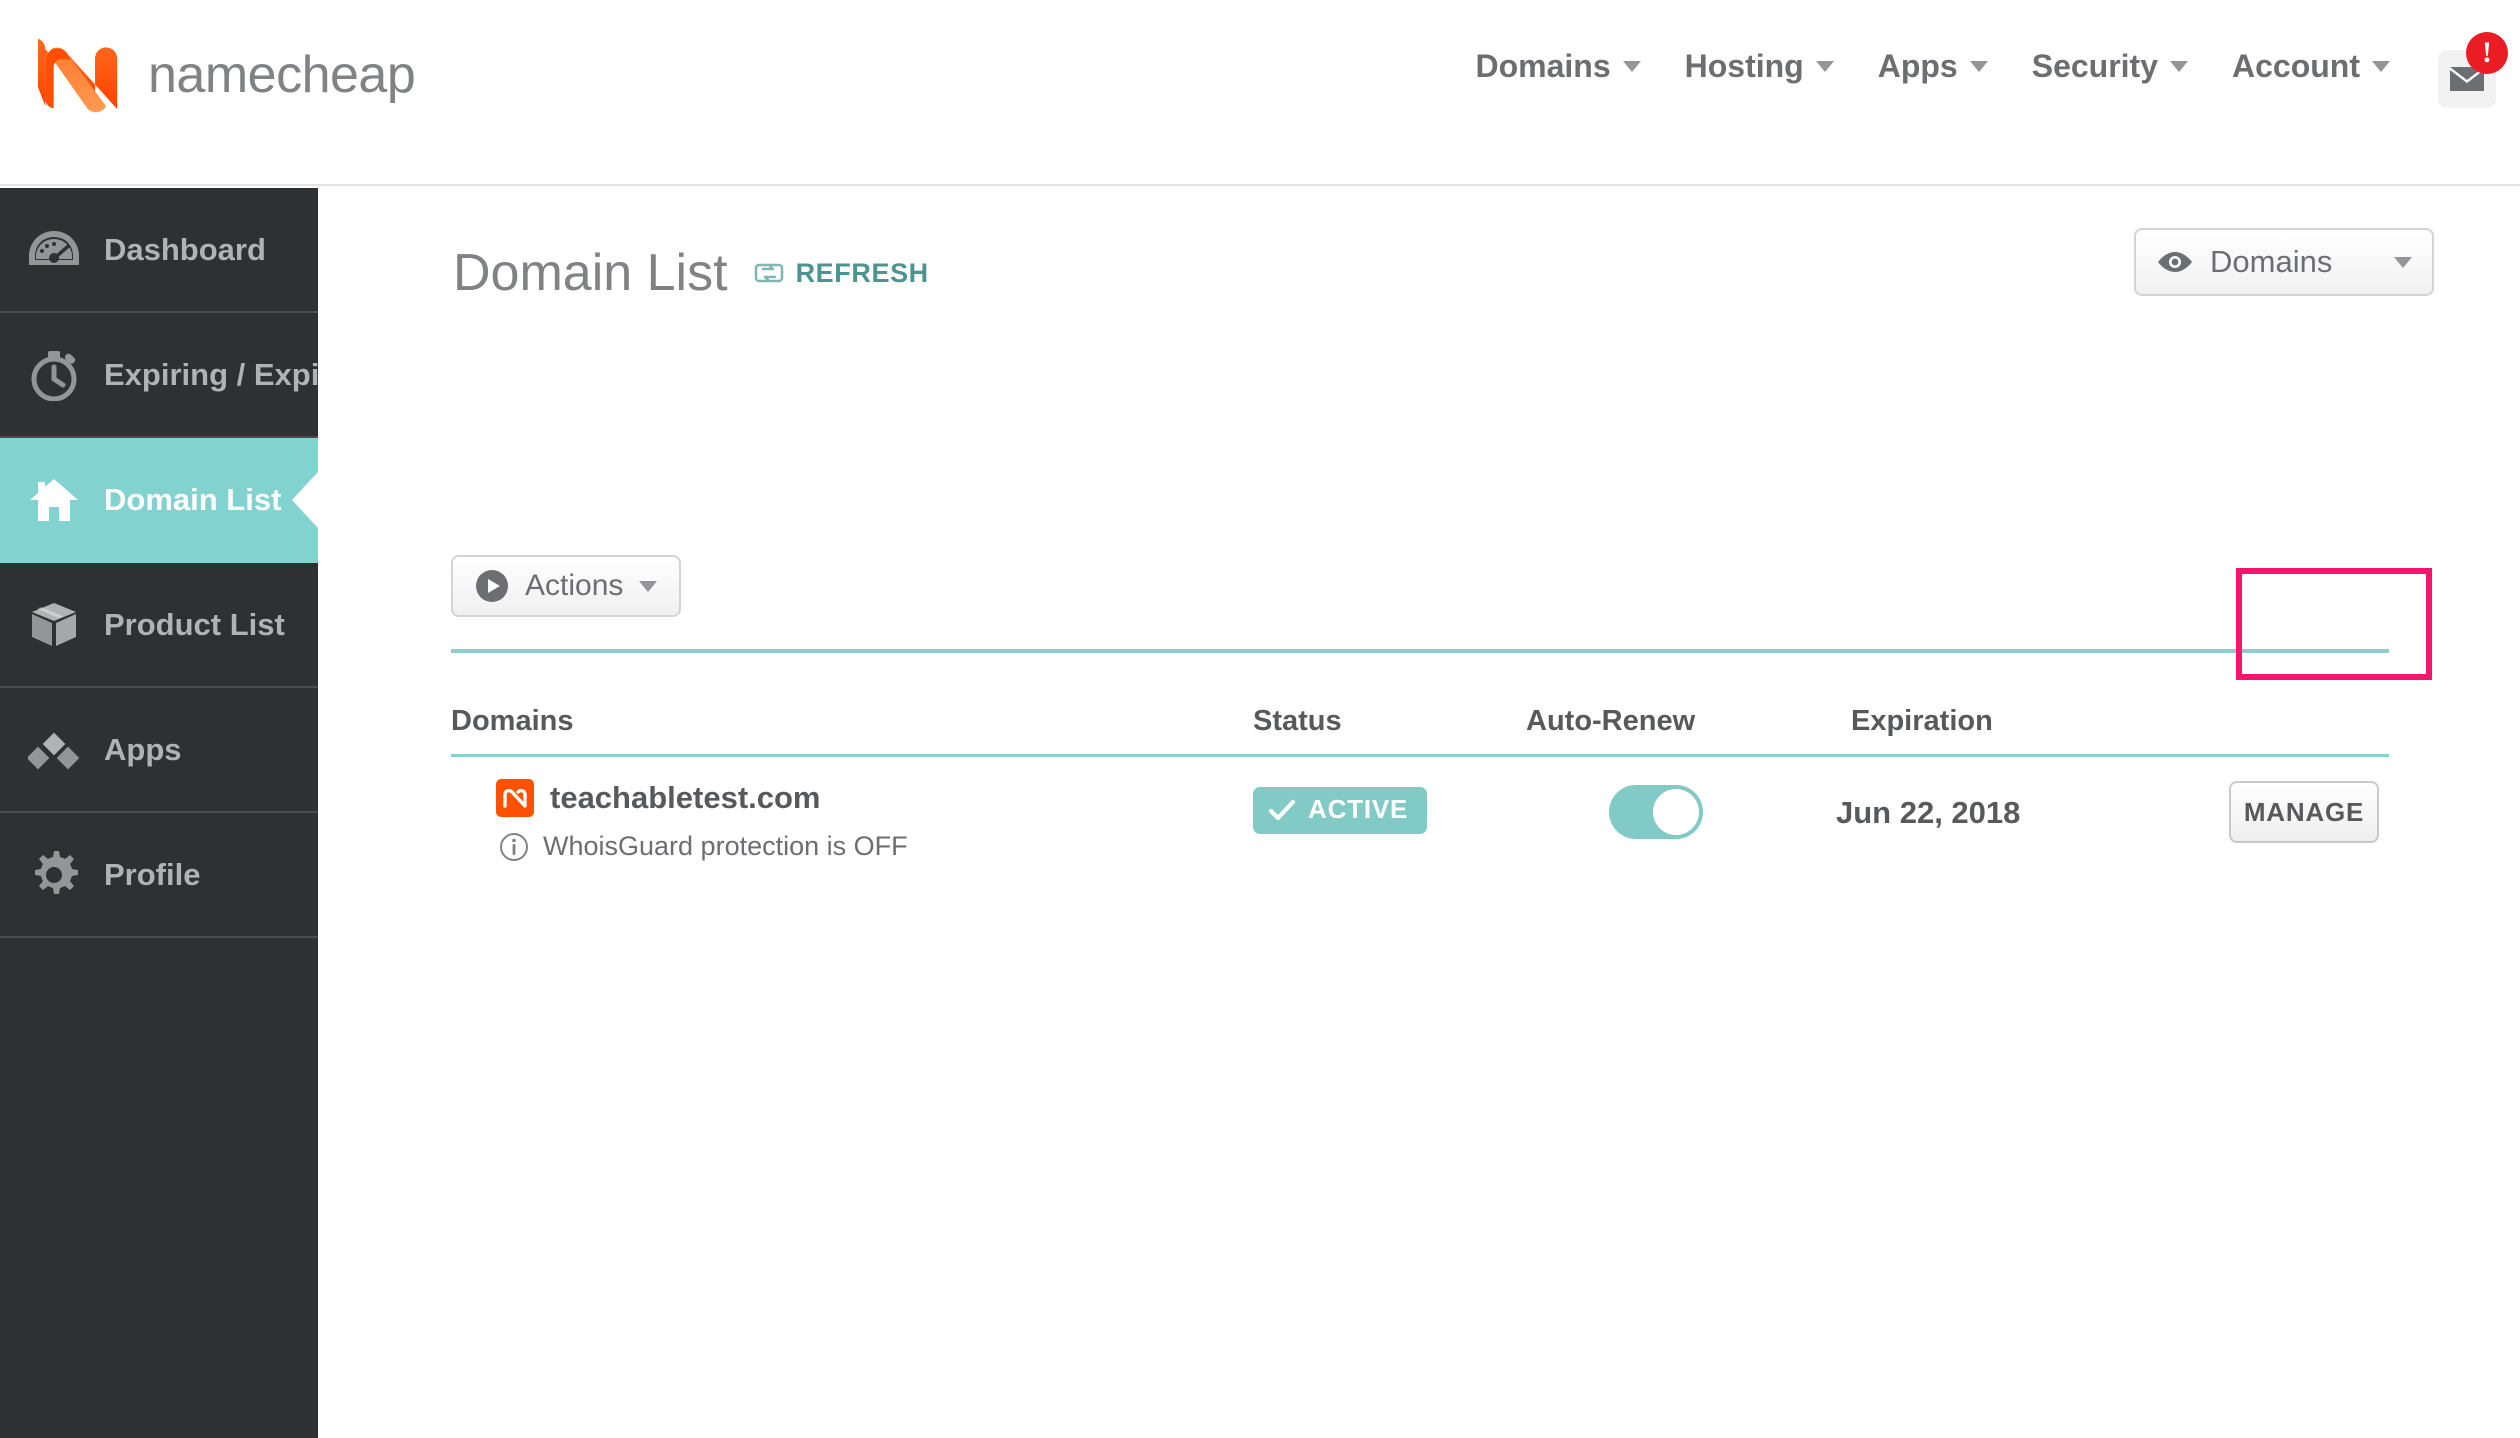 The height and width of the screenshot is (1438, 2520). I want to click on cell-status: ACTIVE, so click(1340, 810).